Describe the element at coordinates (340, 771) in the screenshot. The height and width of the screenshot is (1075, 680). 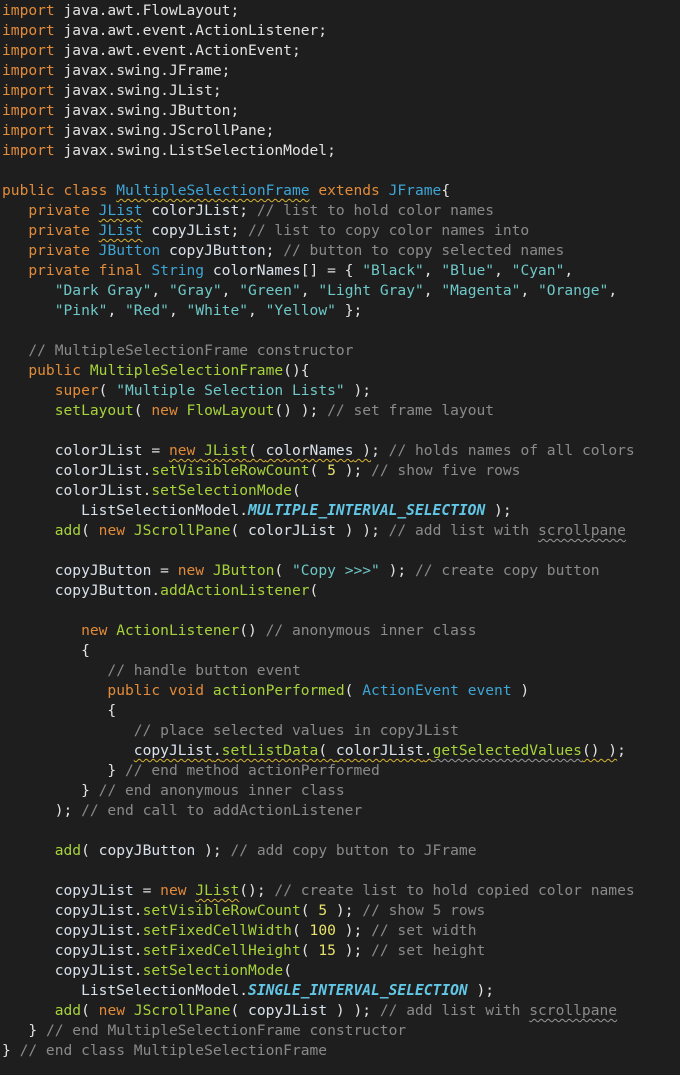
I see `code-line: } // end method actionPerformed` at that location.